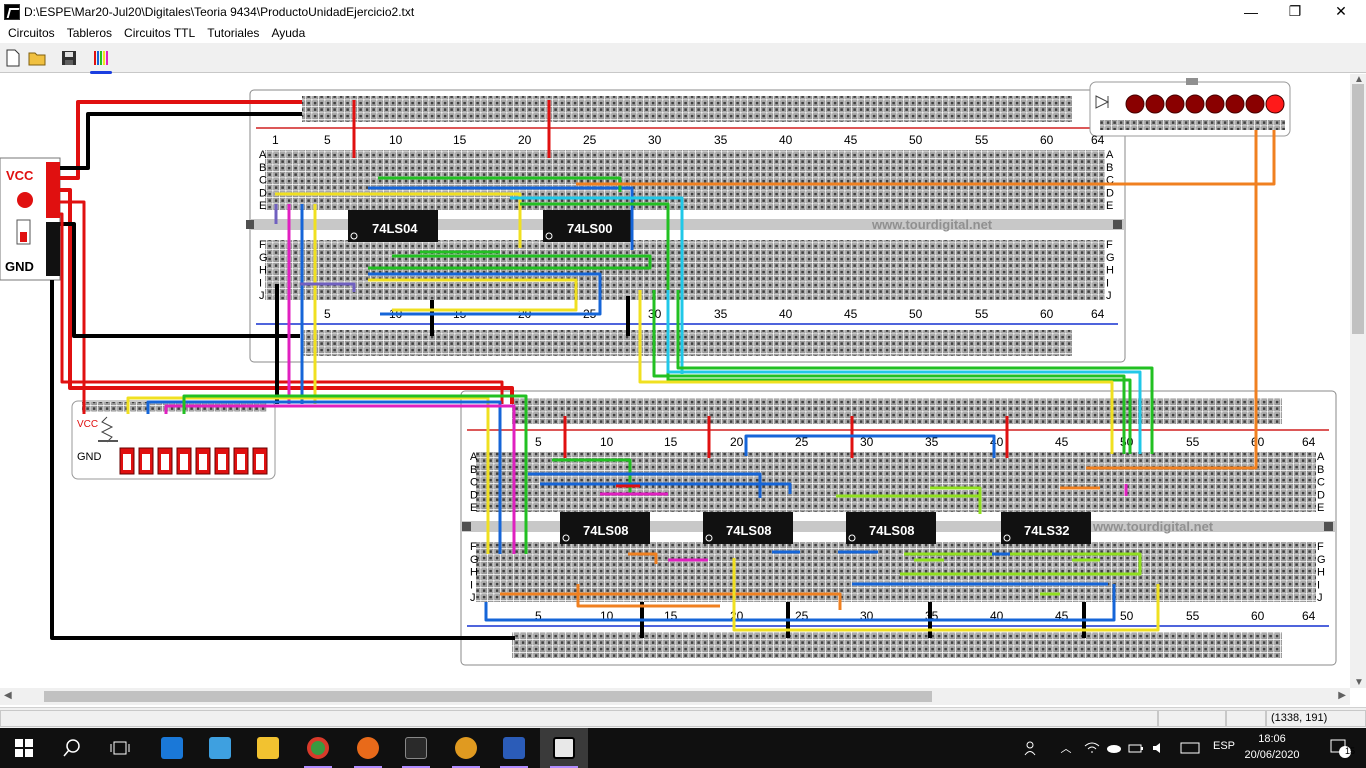 The width and height of the screenshot is (1366, 768). I want to click on tray-chevron-icon: ︿, so click(1066, 748).